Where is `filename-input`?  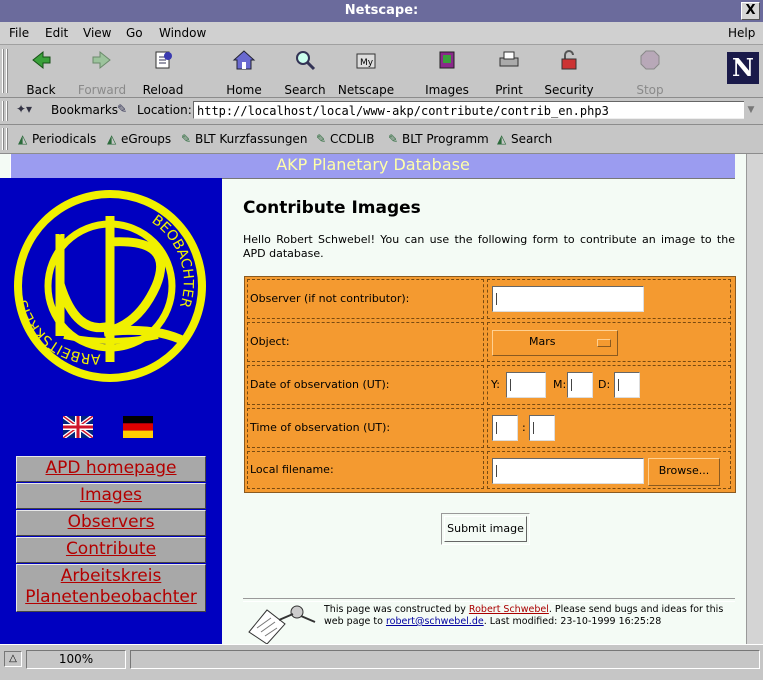 filename-input is located at coordinates (568, 471).